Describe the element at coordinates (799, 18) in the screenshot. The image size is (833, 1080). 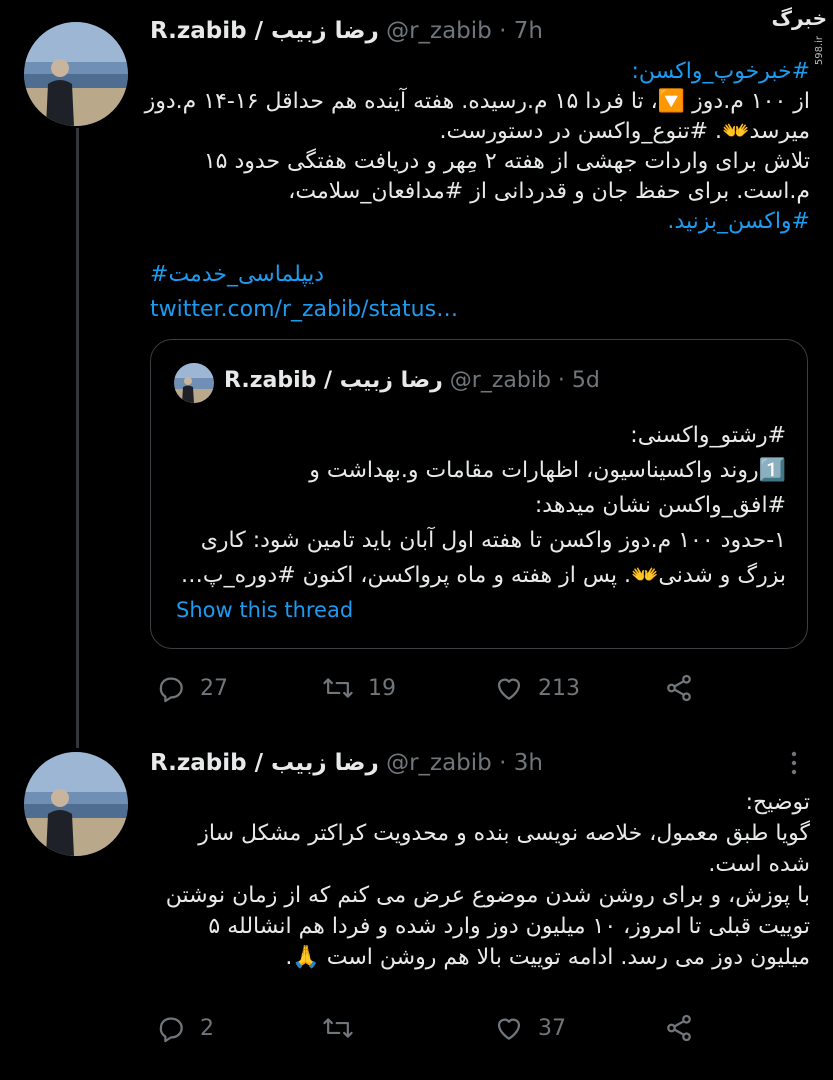
I see `watermark-logo: خبرگ` at that location.